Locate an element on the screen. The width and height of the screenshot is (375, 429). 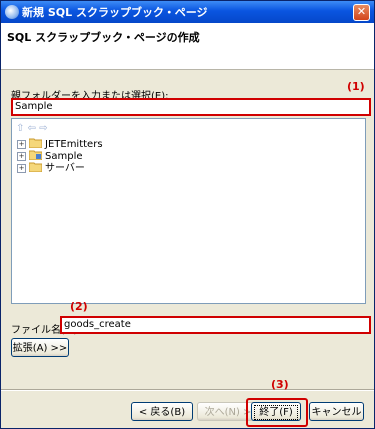
tree-item-label: JETEmitters is located at coordinates (74, 144).